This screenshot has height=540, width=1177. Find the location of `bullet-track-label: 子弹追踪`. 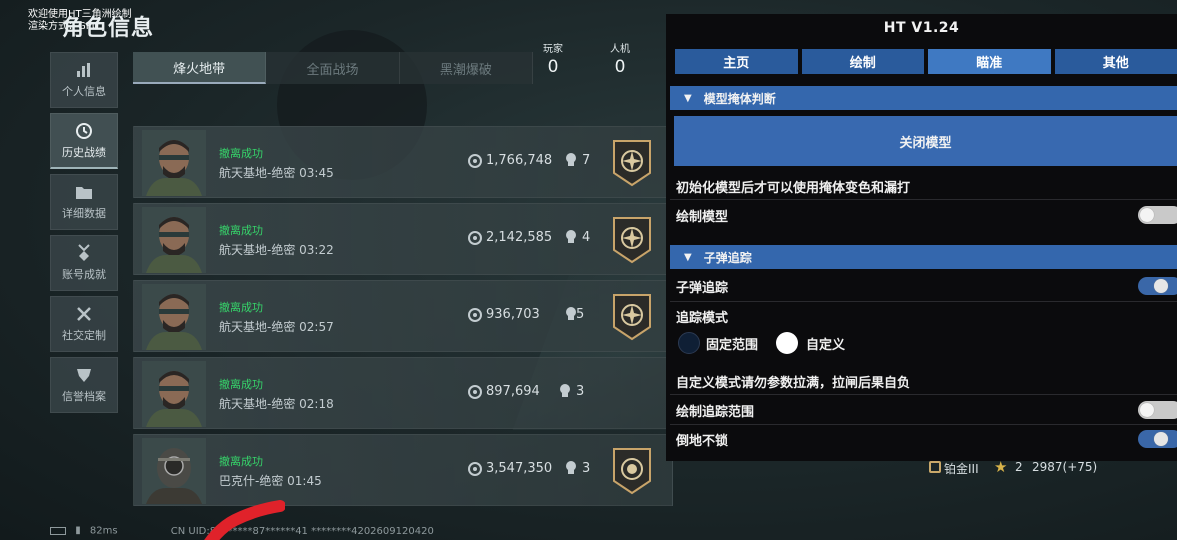

bullet-track-label: 子弹追踪 is located at coordinates (702, 288).